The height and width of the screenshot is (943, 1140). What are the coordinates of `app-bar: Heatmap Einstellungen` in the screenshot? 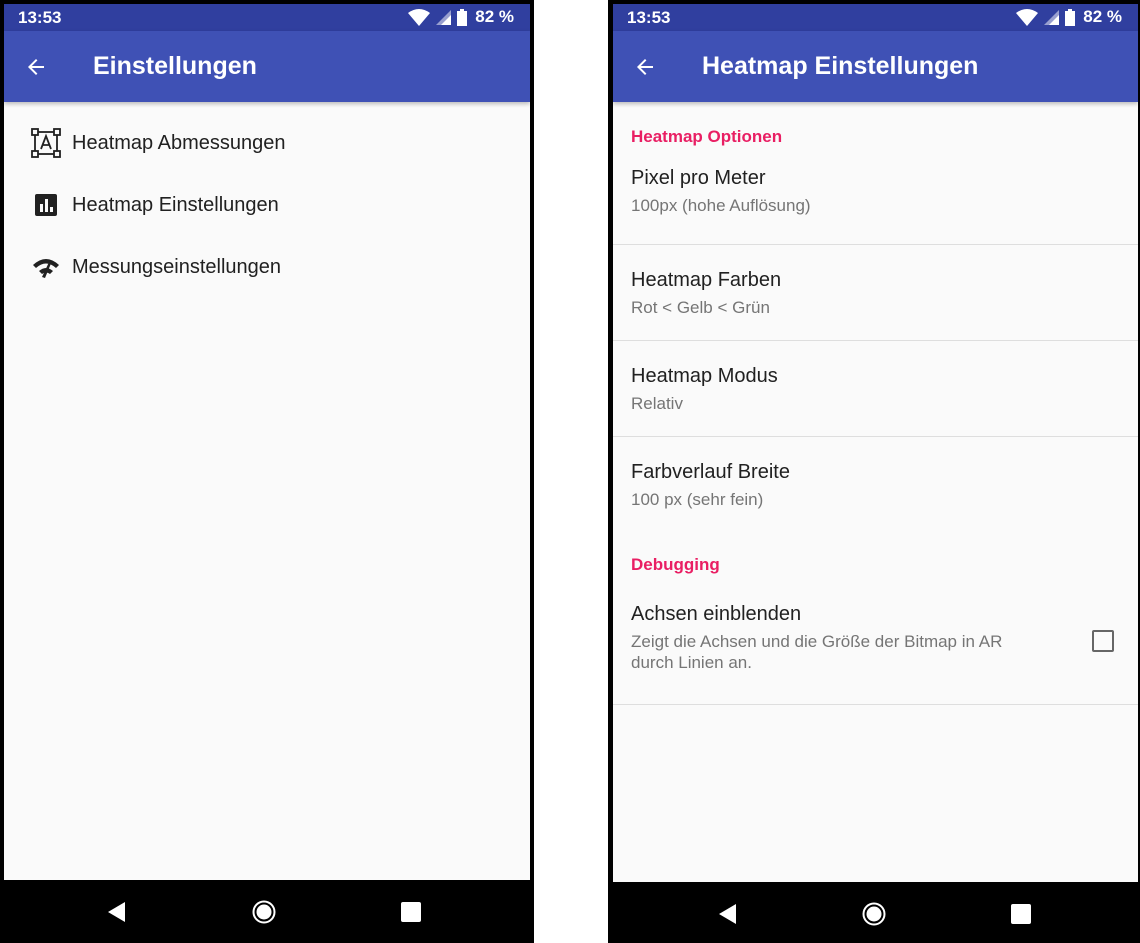 It's located at (875, 66).